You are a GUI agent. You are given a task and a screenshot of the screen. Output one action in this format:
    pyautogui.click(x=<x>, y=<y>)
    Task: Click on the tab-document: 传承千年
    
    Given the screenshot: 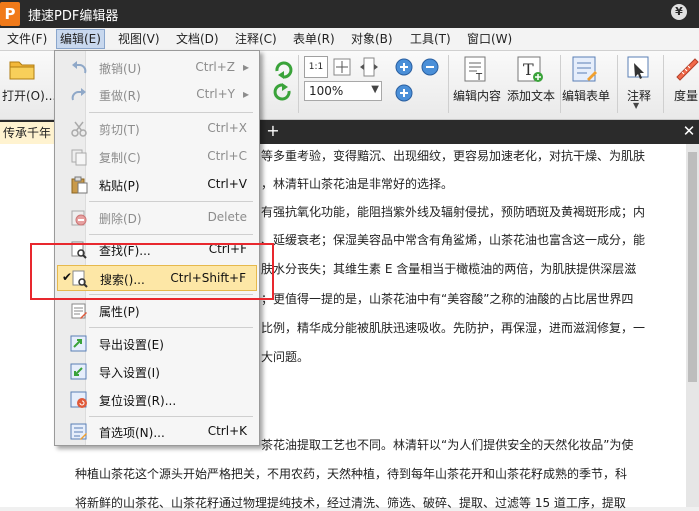 What is the action you would take?
    pyautogui.click(x=28, y=133)
    